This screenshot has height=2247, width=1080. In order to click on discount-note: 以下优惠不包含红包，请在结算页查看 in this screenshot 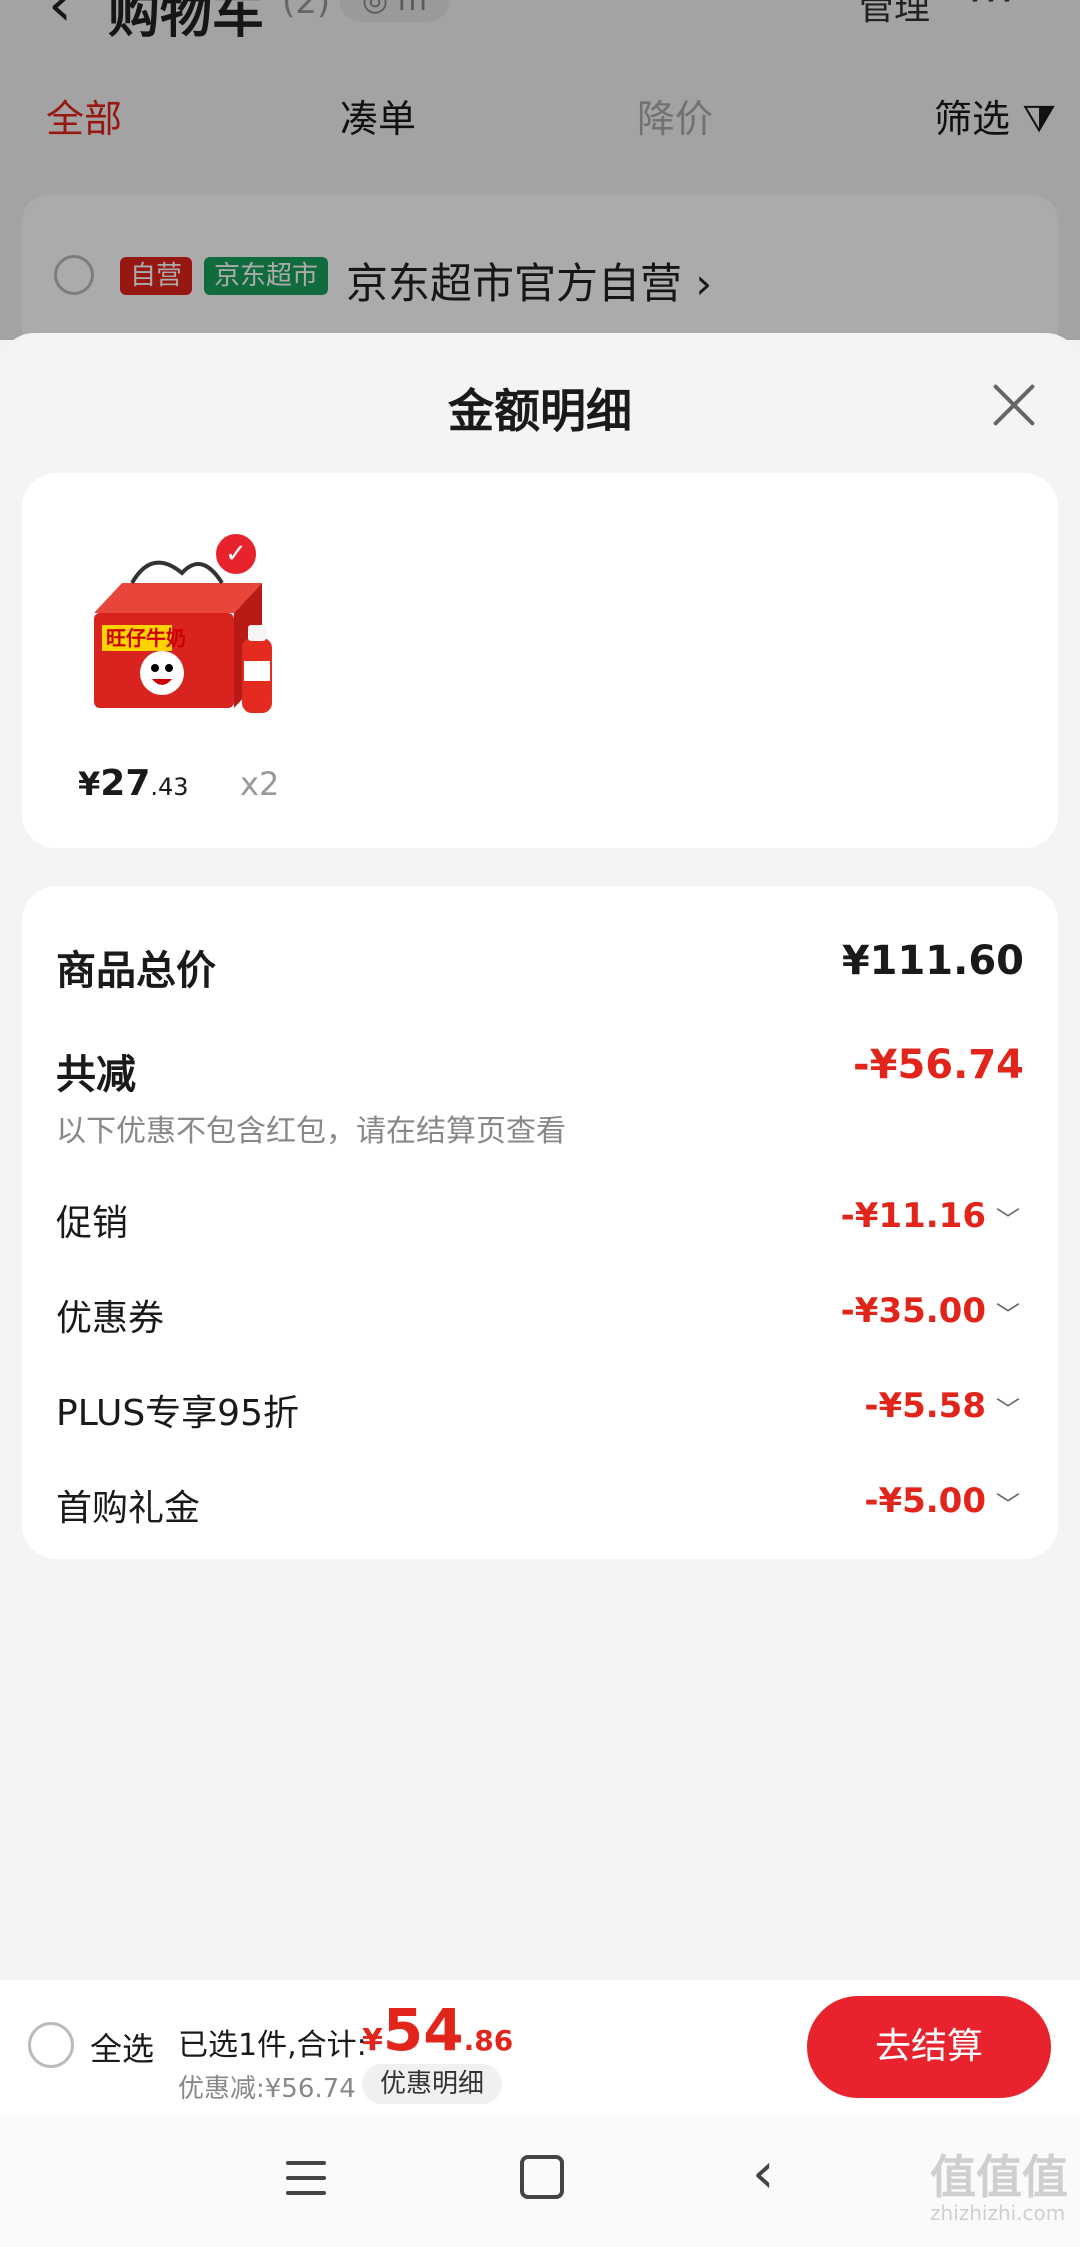, I will do `click(311, 1131)`.